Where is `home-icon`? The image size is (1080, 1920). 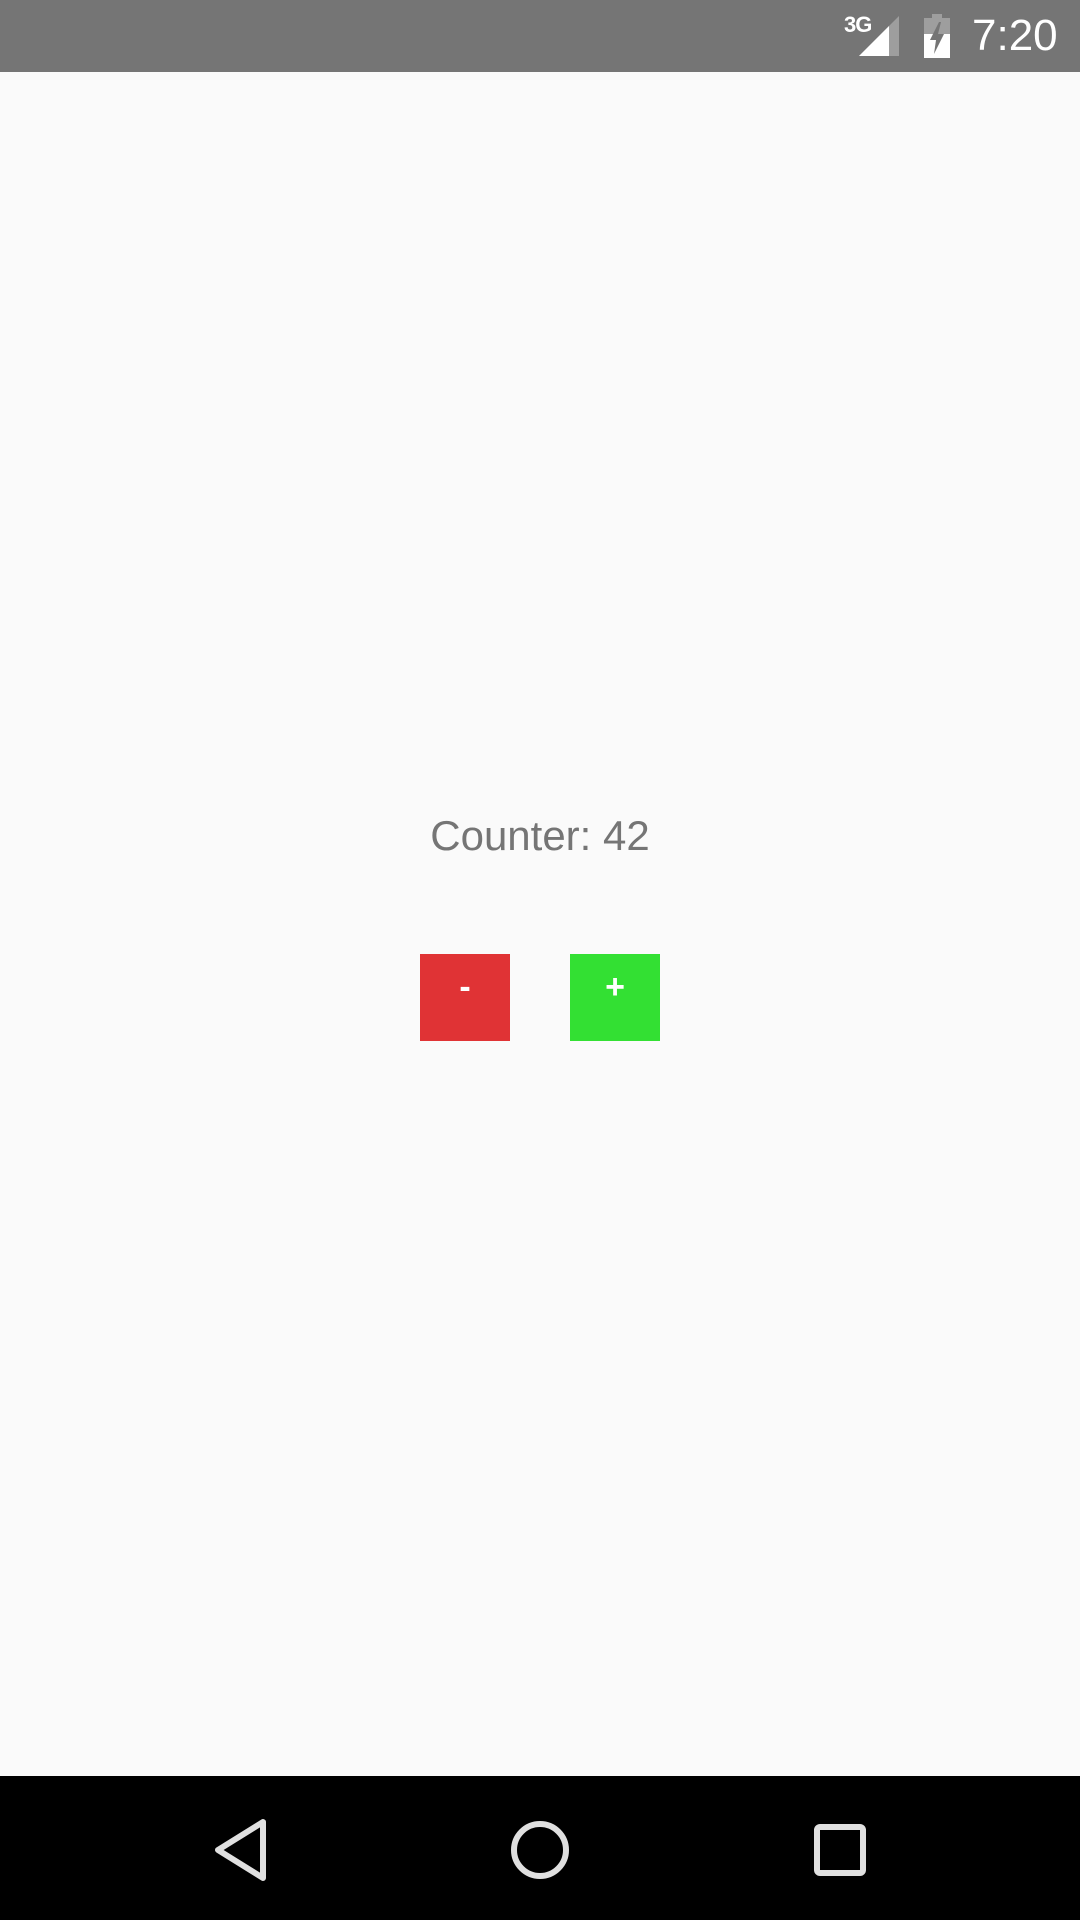
home-icon is located at coordinates (540, 1848).